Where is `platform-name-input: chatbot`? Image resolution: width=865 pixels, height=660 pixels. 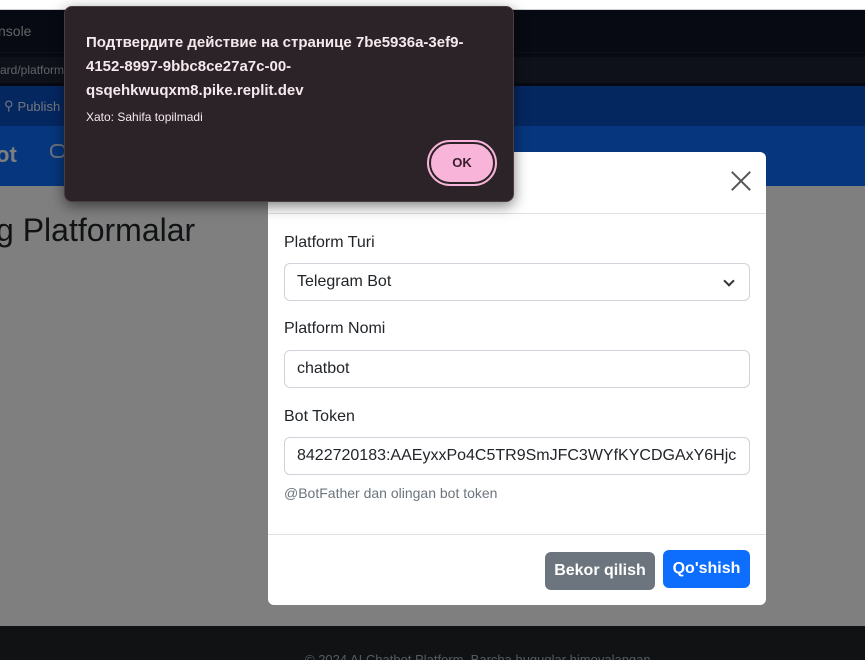 platform-name-input: chatbot is located at coordinates (517, 369).